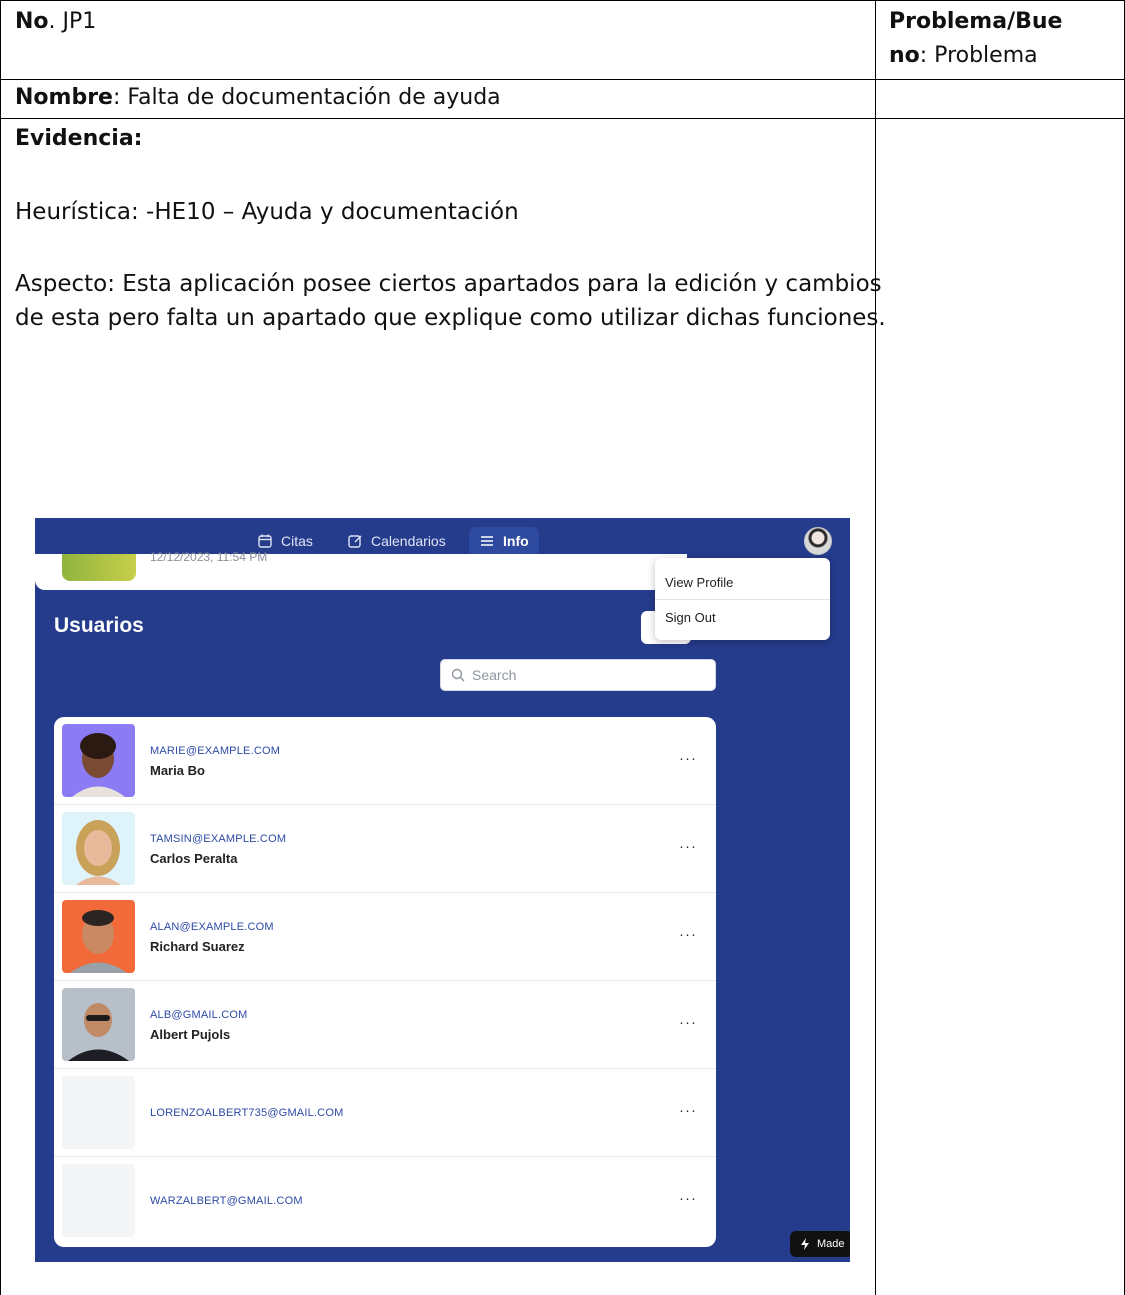 The image size is (1125, 1295). What do you see at coordinates (385, 849) in the screenshot?
I see `list-item: TAMSIN@EXAMPLE.COM Carlos Peralta ···` at bounding box center [385, 849].